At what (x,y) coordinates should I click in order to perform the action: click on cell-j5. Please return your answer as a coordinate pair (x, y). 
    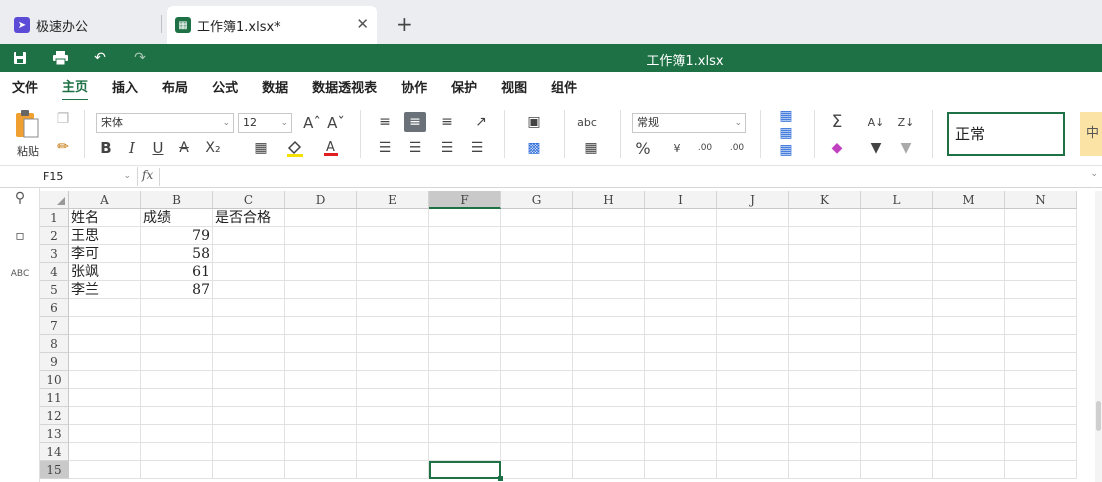
    Looking at the image, I should click on (753, 290).